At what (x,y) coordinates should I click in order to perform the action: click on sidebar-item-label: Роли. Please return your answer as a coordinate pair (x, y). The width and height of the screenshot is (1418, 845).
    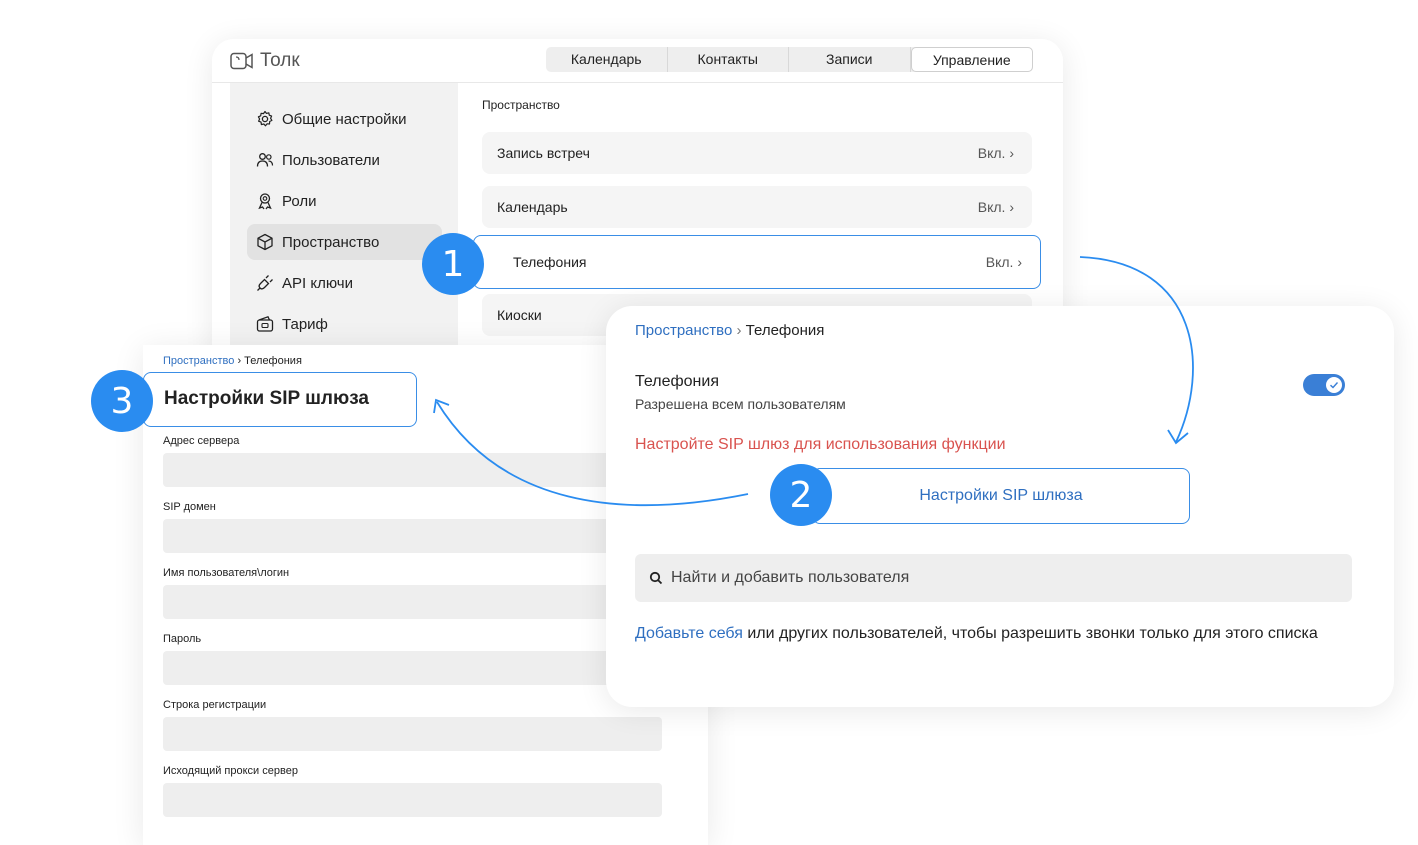
    Looking at the image, I should click on (299, 201).